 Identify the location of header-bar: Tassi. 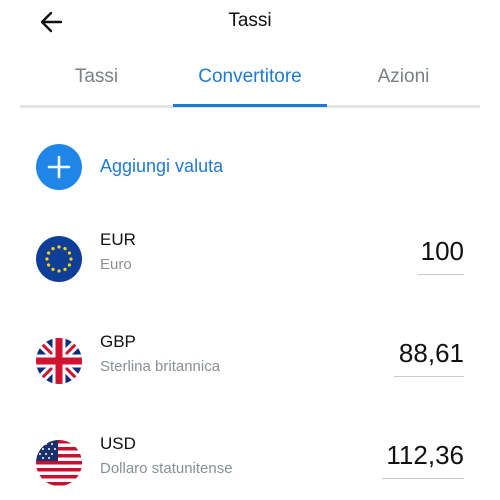
(250, 22).